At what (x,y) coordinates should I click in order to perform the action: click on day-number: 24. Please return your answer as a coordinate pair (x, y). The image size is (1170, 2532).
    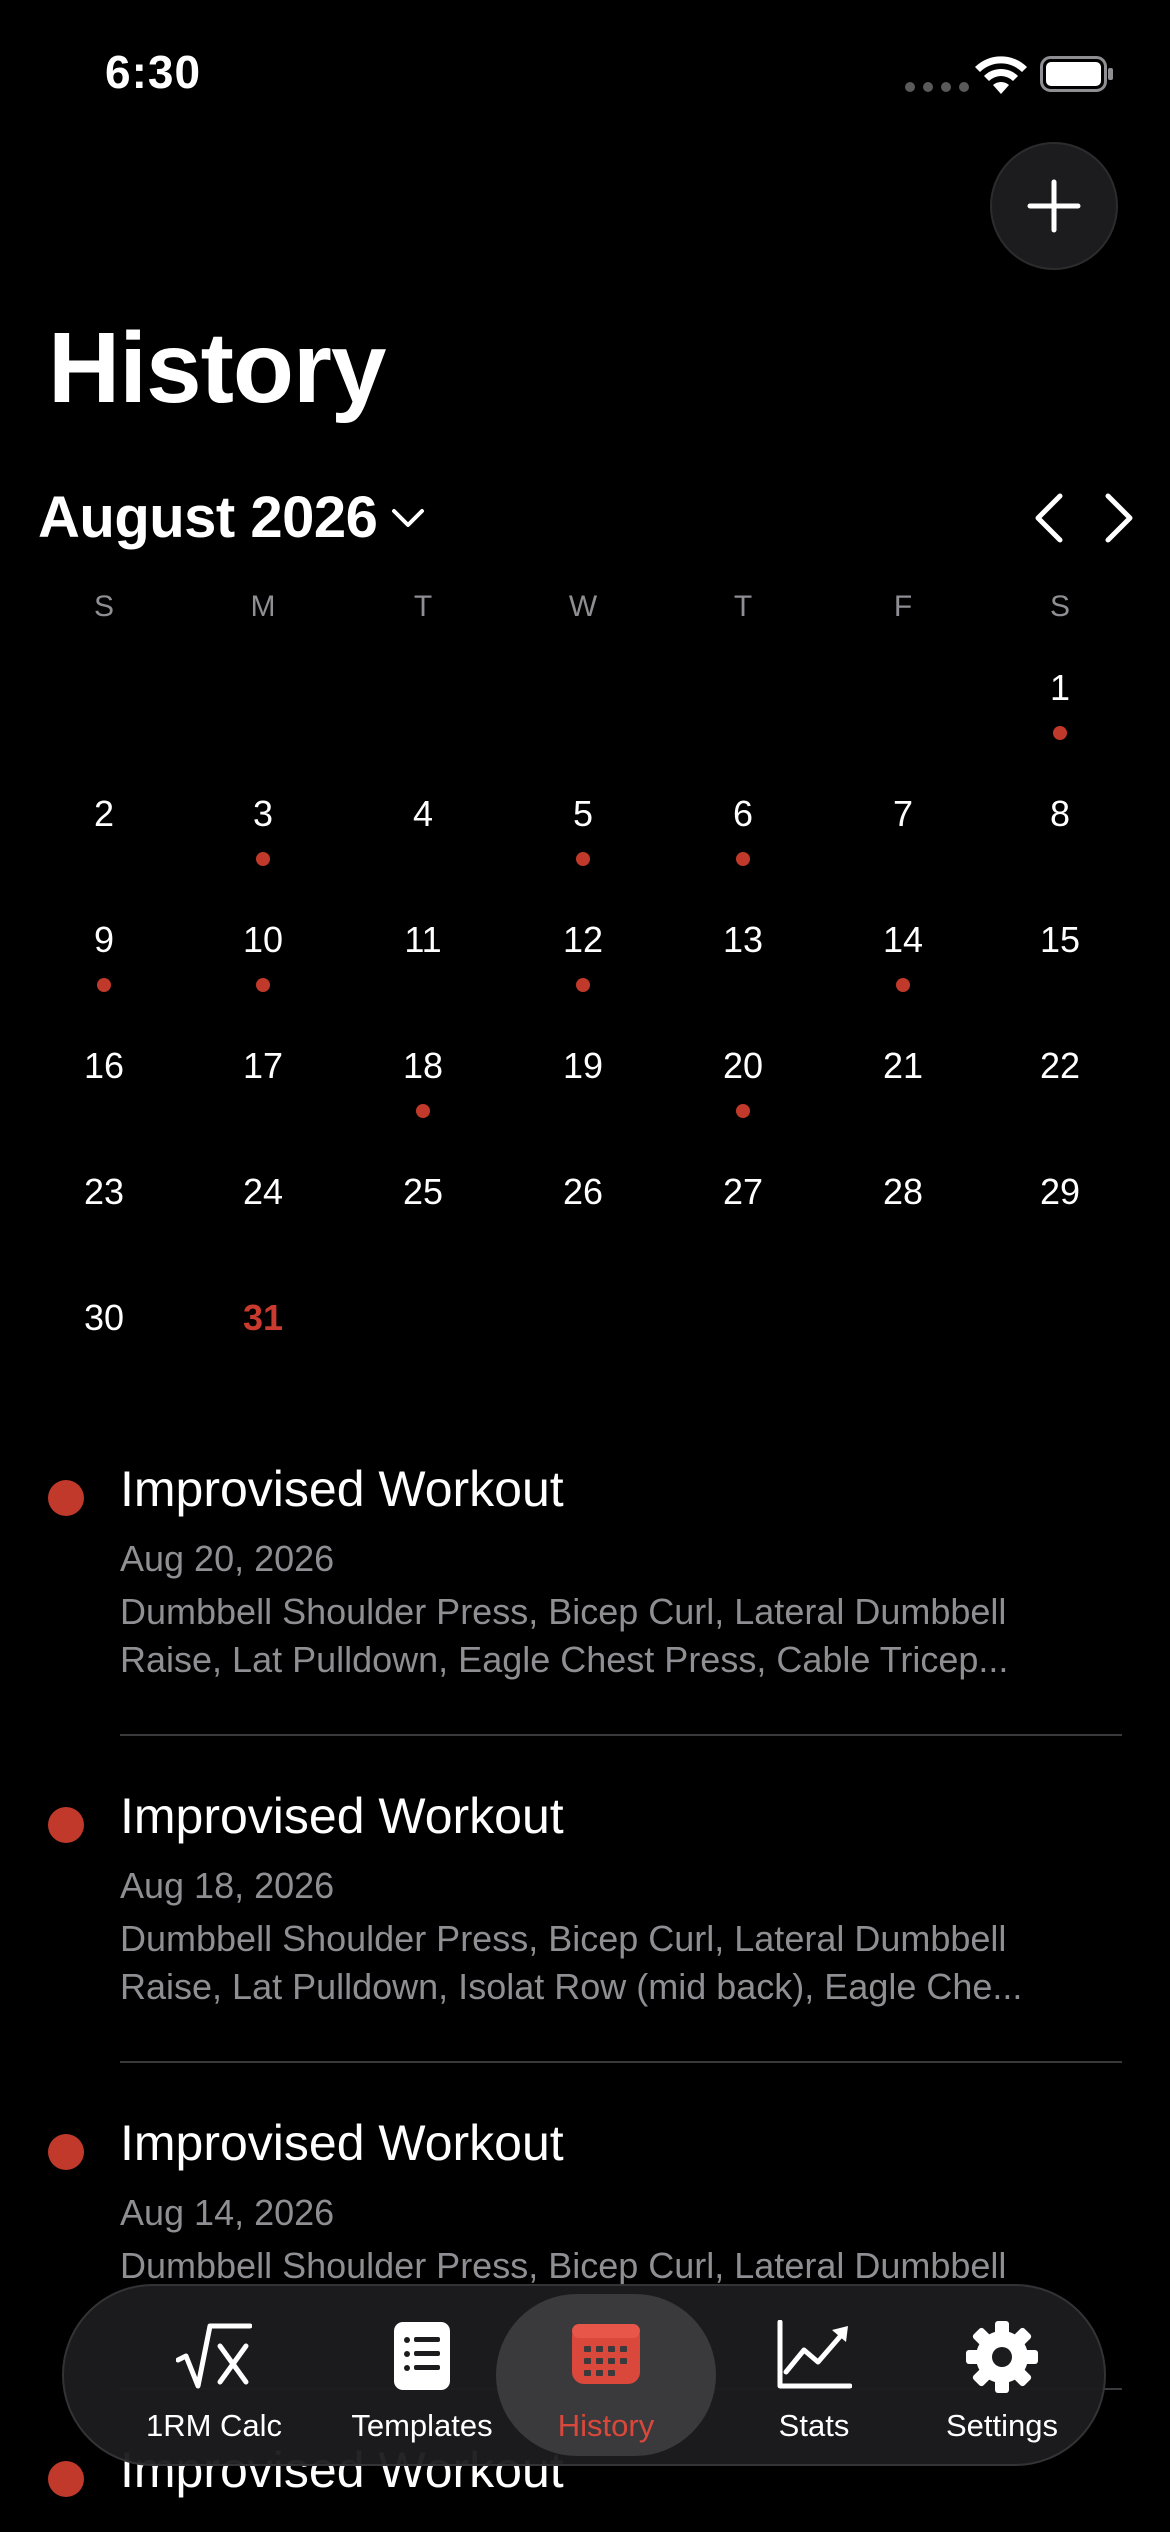
    Looking at the image, I should click on (263, 1191).